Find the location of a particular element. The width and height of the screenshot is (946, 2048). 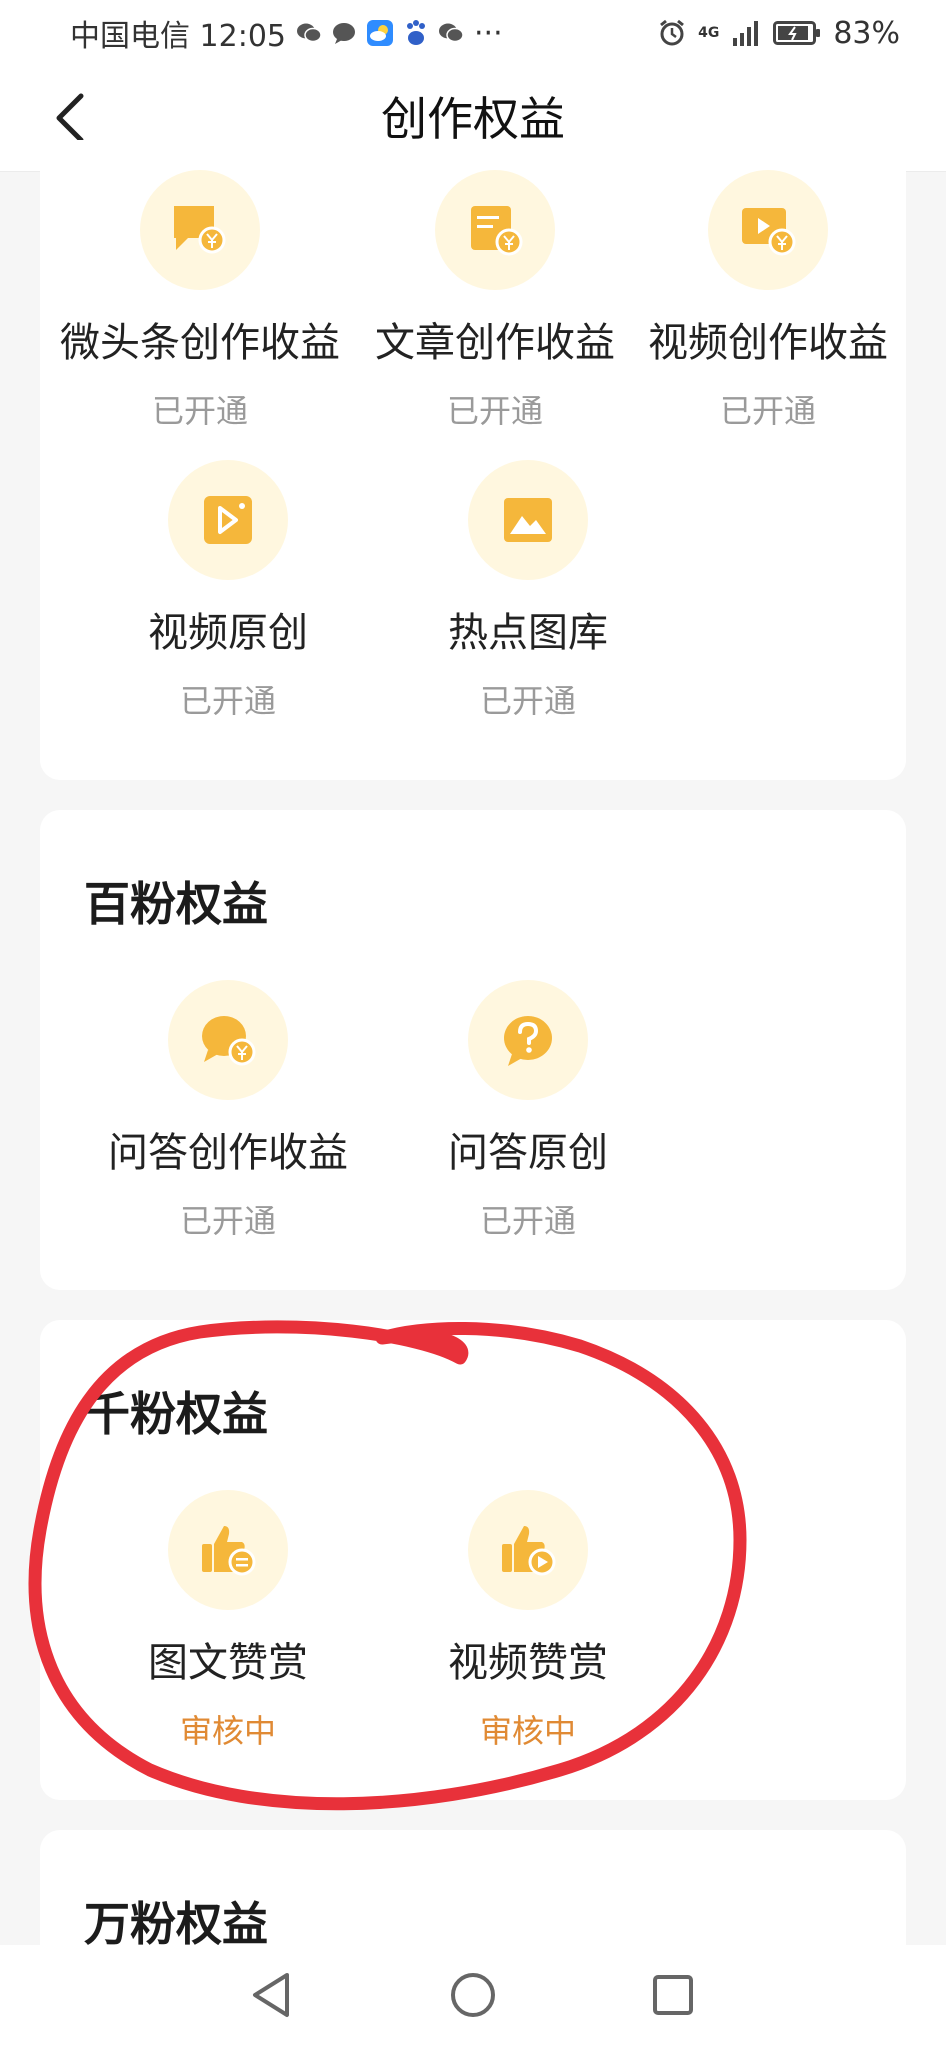

battery-level: 83% is located at coordinates (866, 33).